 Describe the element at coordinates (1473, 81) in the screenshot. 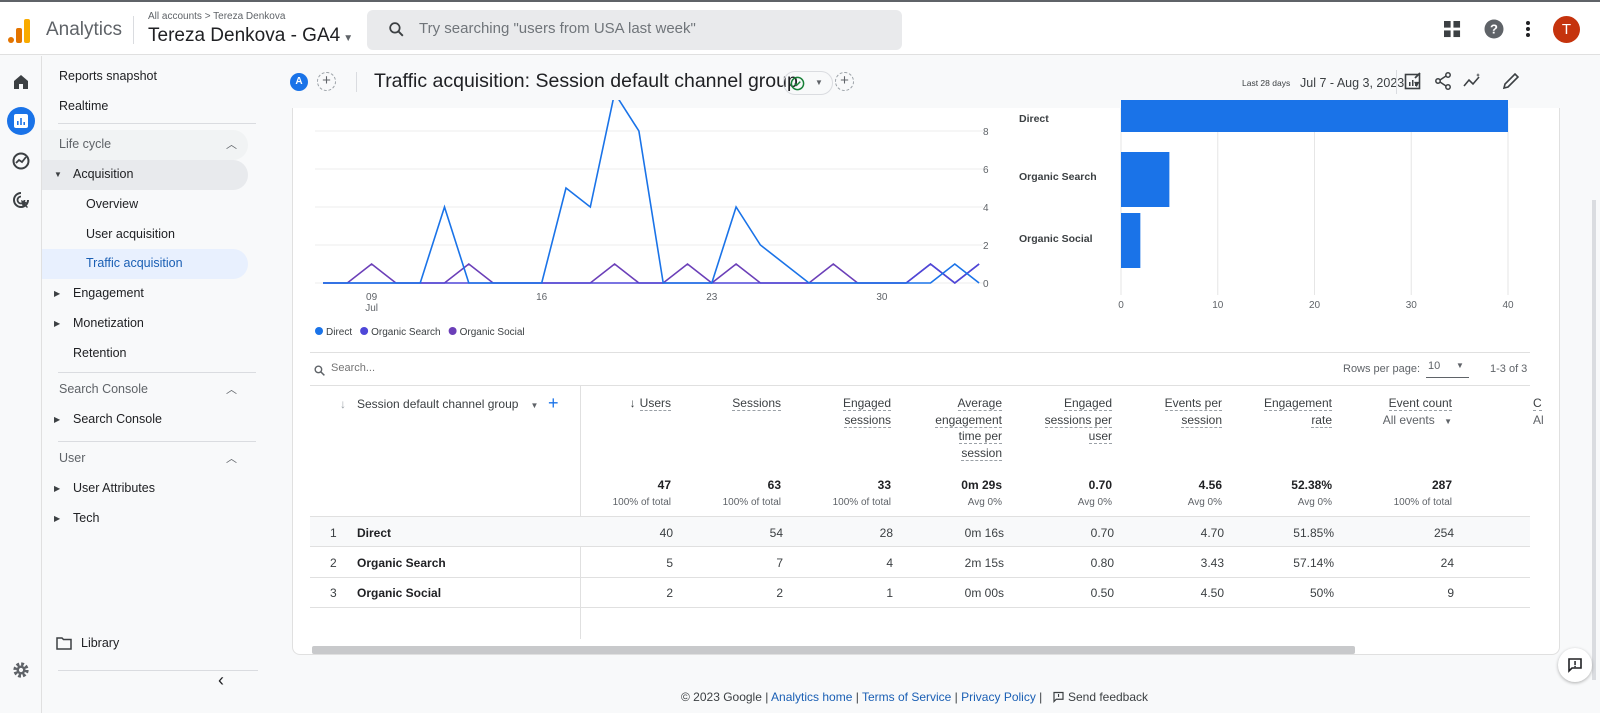

I see `insights-icon` at that location.